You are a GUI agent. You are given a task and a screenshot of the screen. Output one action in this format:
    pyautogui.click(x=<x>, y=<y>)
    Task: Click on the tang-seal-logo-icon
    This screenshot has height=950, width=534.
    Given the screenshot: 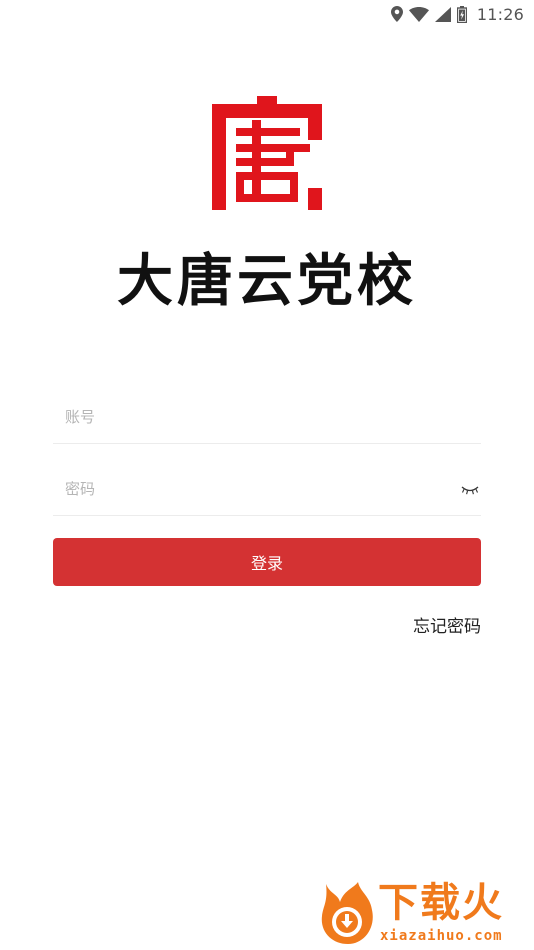 What is the action you would take?
    pyautogui.click(x=267, y=153)
    